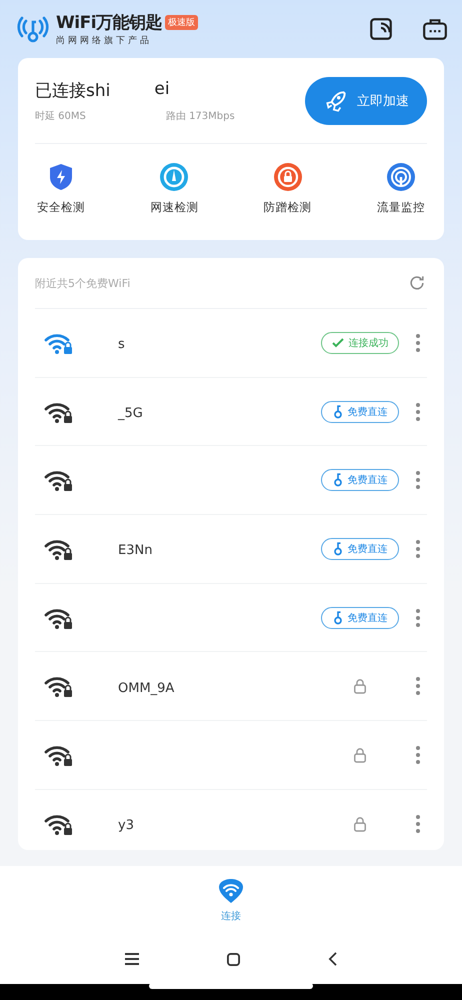 This screenshot has width=462, height=1000. What do you see at coordinates (401, 177) in the screenshot?
I see `signal-tower-icon` at bounding box center [401, 177].